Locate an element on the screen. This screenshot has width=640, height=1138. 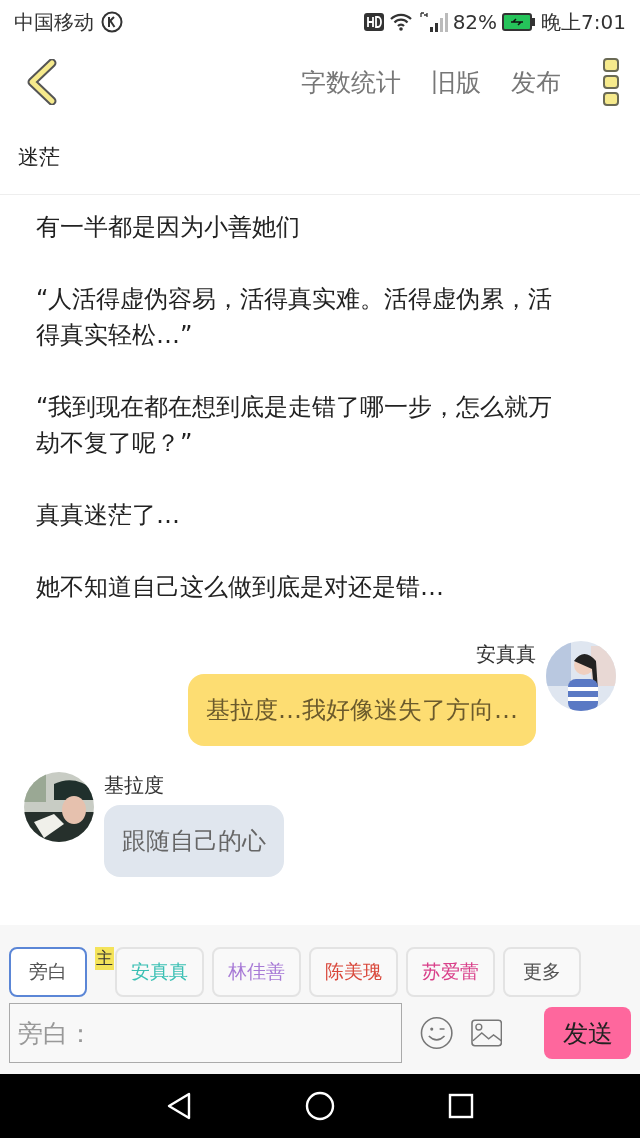
toolbar-action: 发布 is located at coordinates (536, 82).